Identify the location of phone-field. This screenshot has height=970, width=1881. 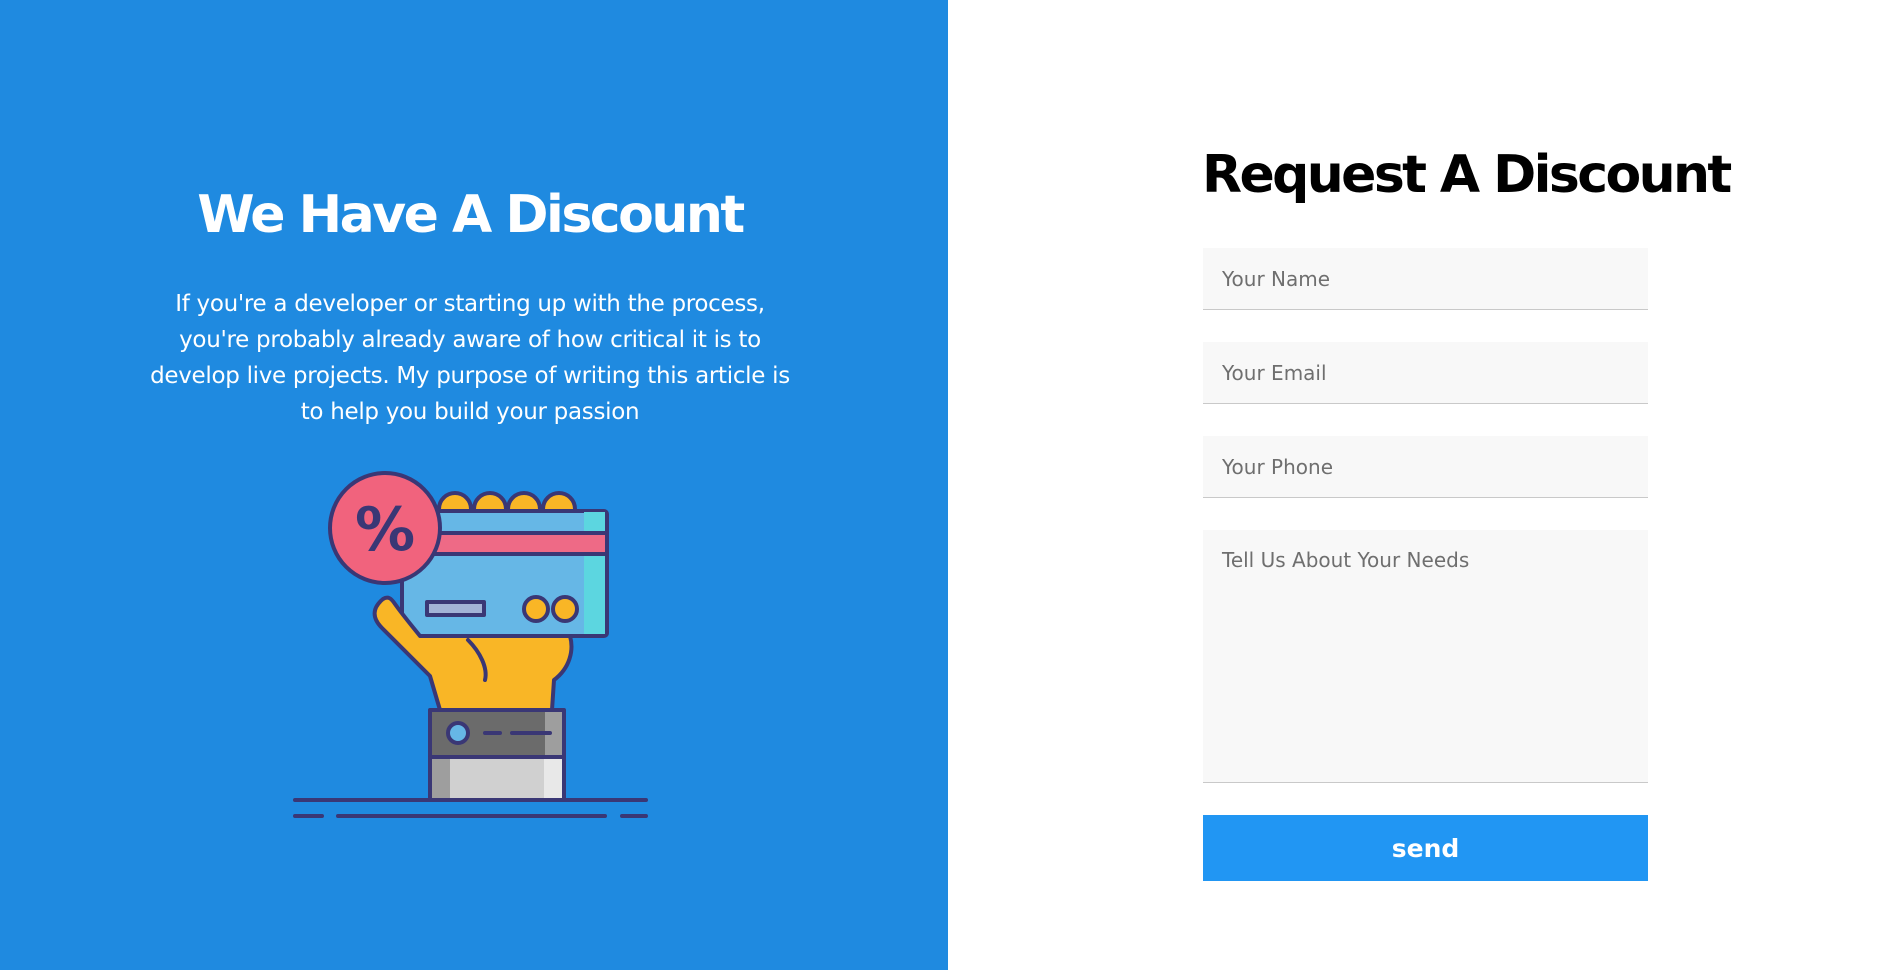
(1425, 467).